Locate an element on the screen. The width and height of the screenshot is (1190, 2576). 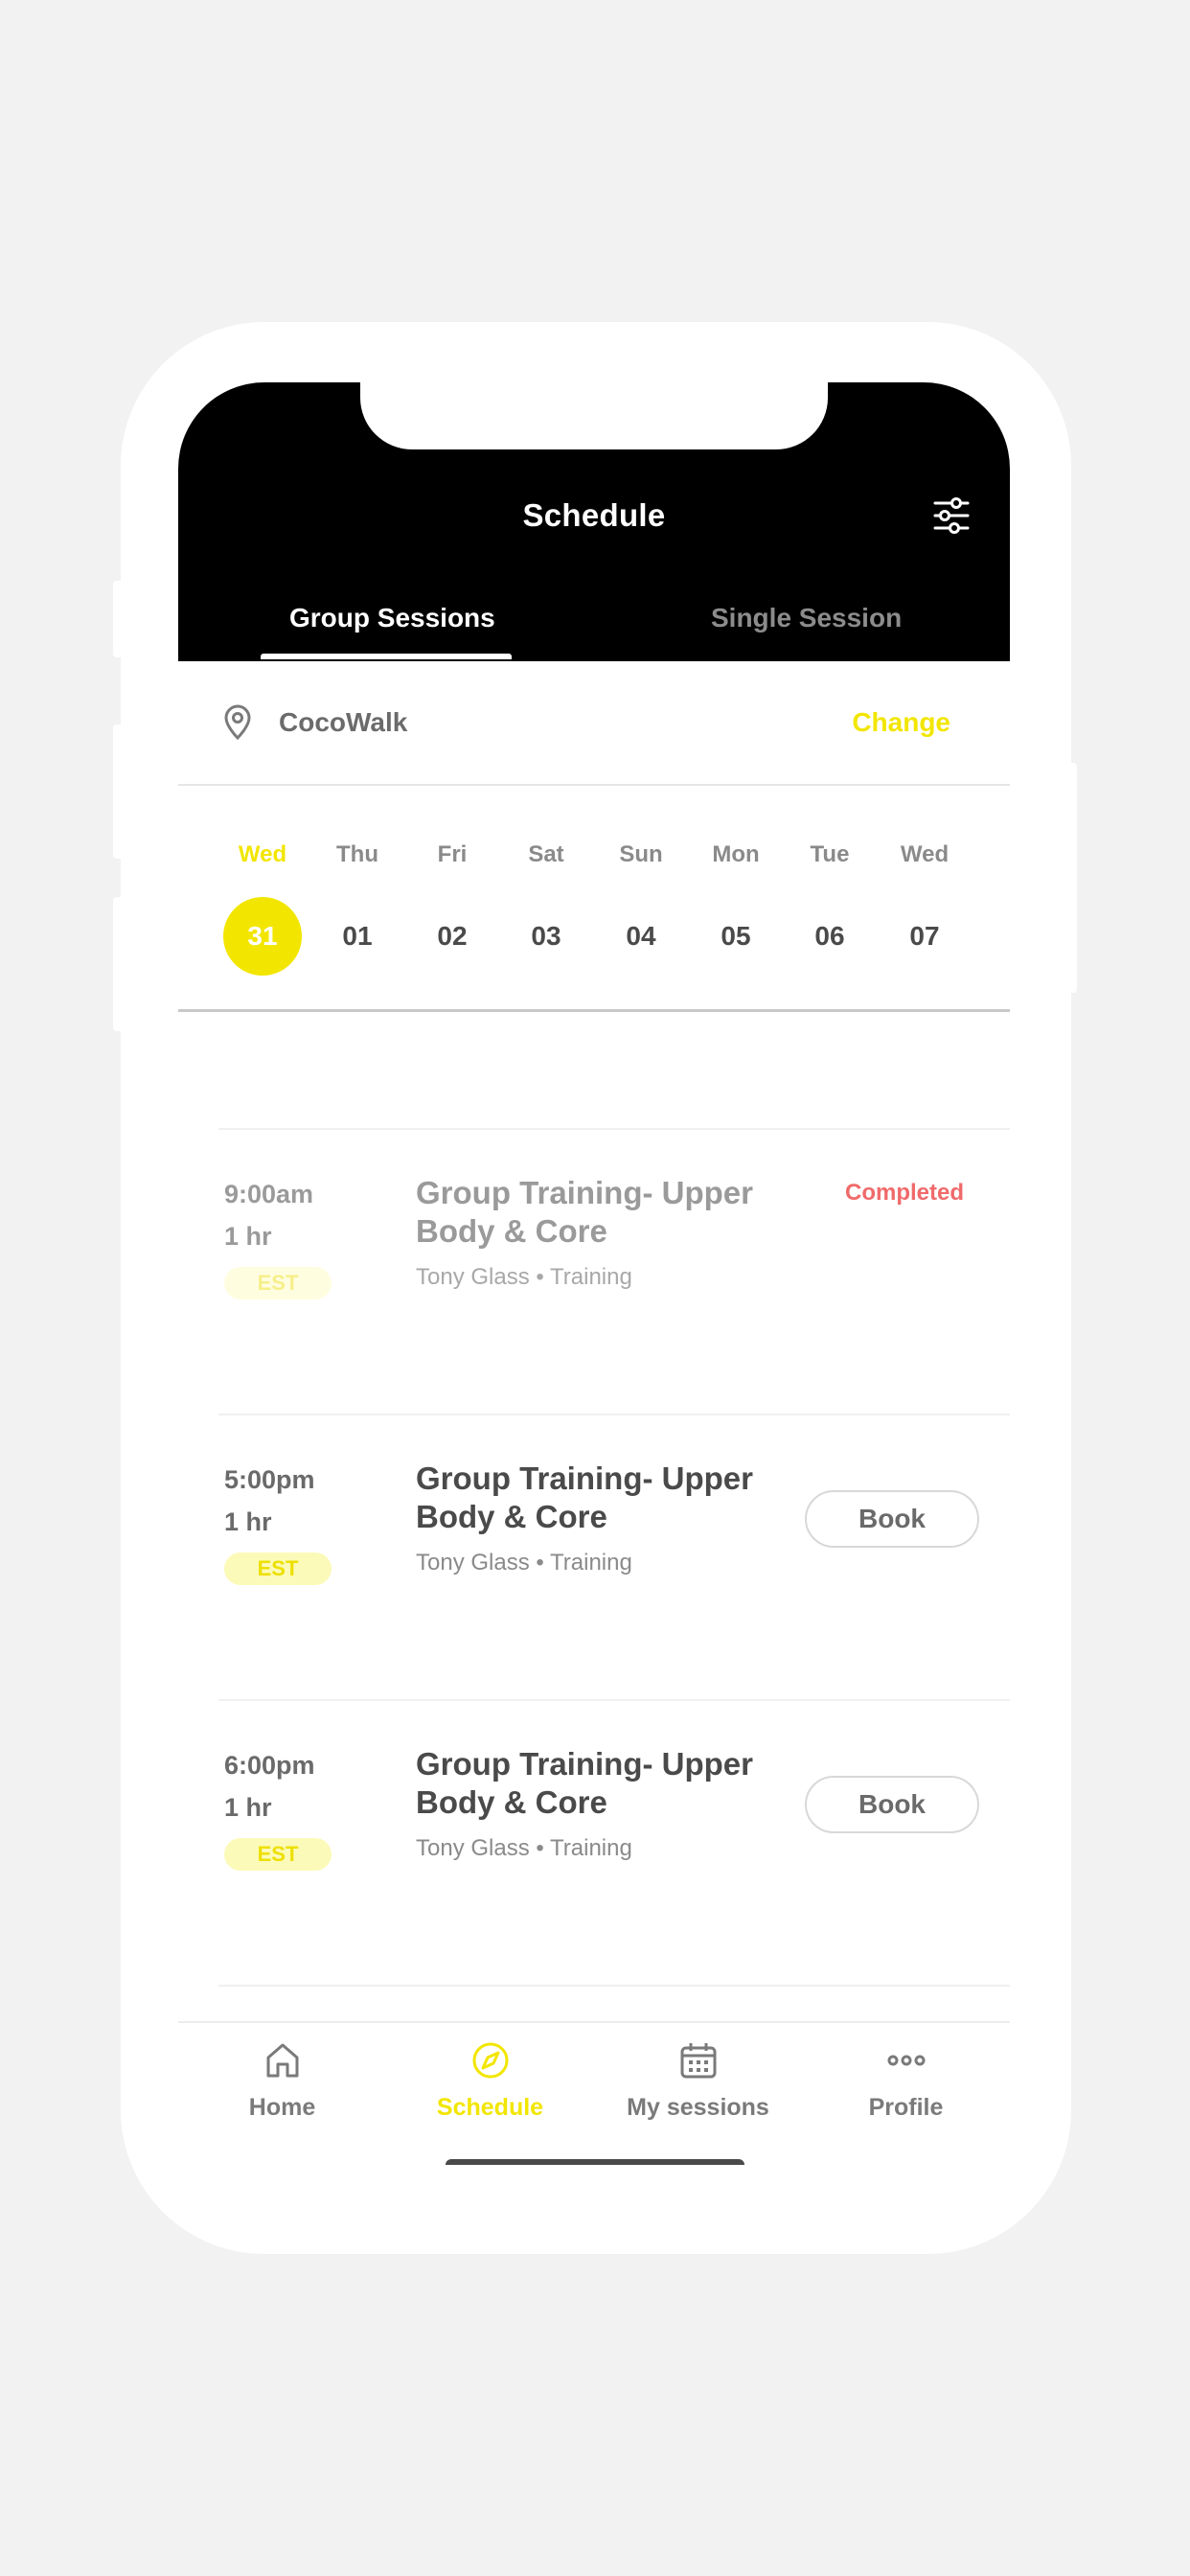
change-location-button: Change is located at coordinates (901, 722).